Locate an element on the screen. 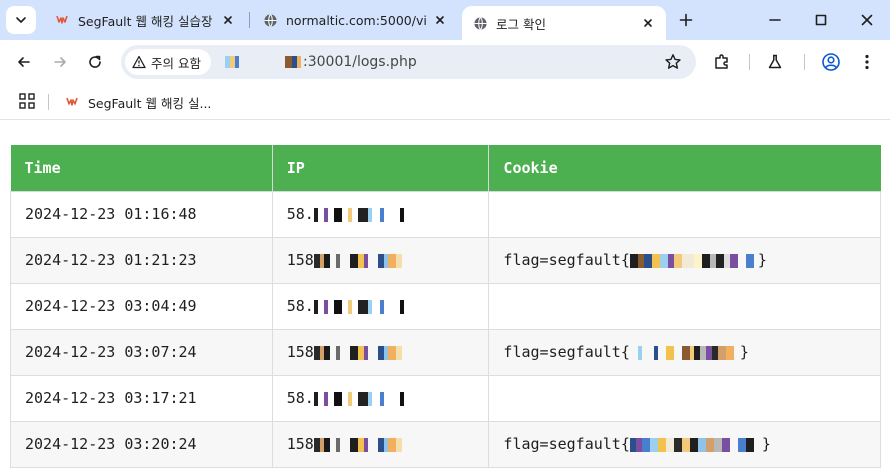  account-icon is located at coordinates (831, 62).